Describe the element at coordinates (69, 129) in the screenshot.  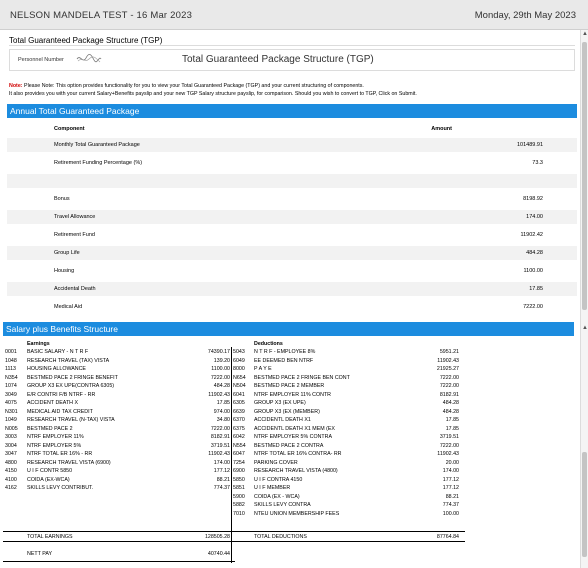
I see `column-header-component: Component` at that location.